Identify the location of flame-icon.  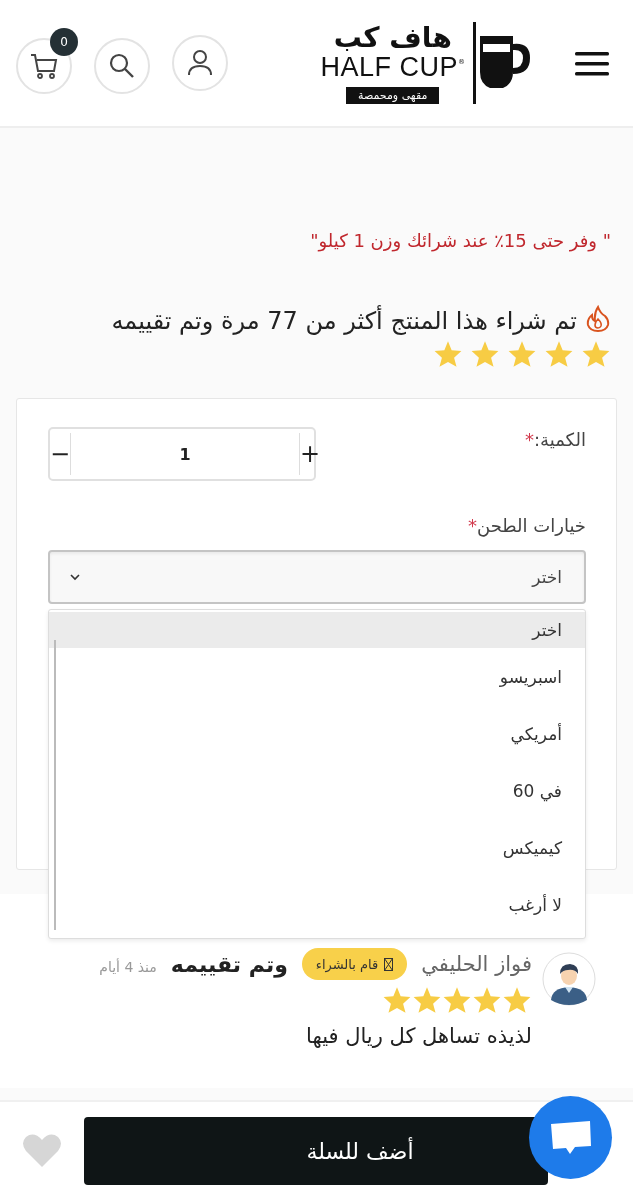
(598, 319).